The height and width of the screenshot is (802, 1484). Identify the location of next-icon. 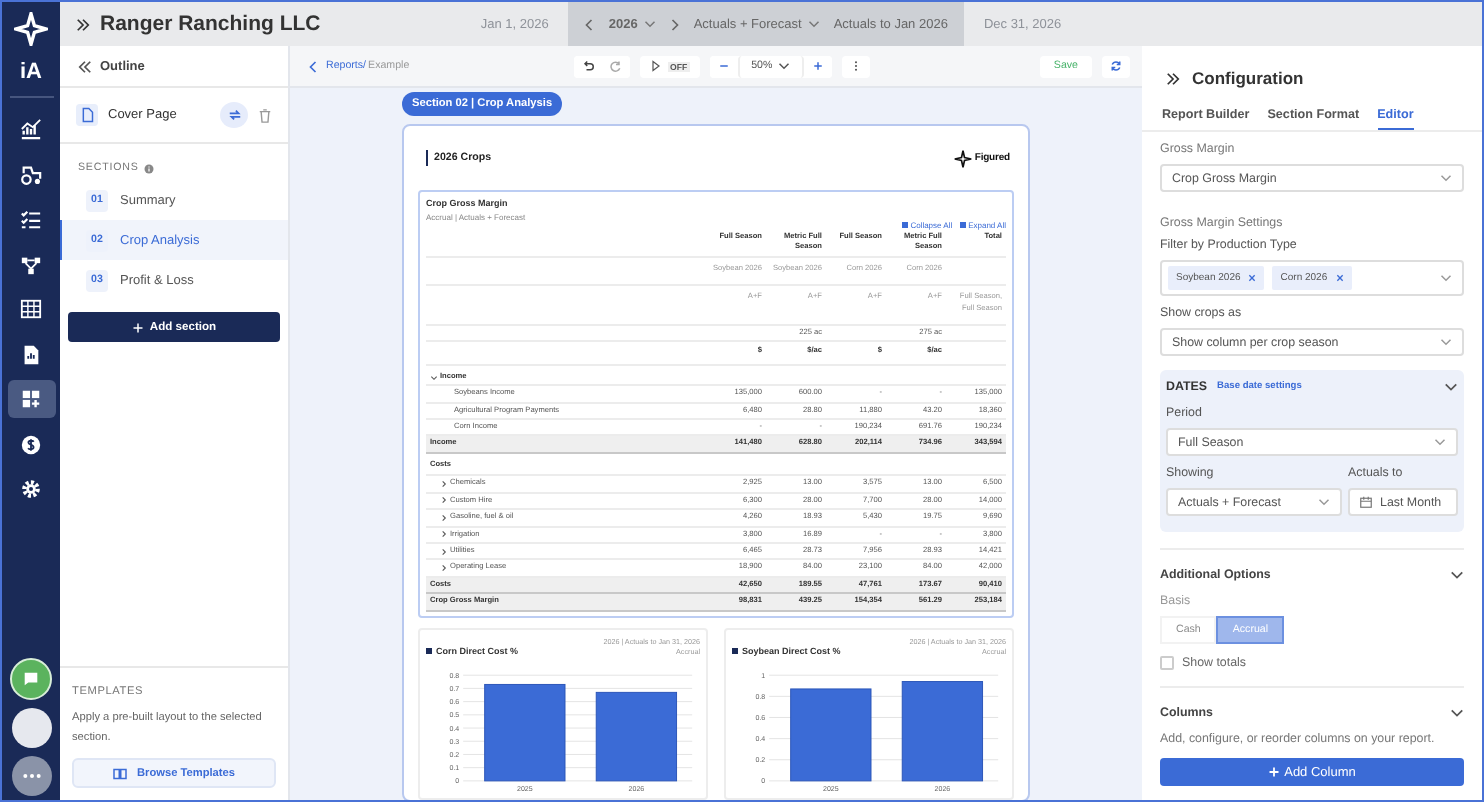
(674, 24).